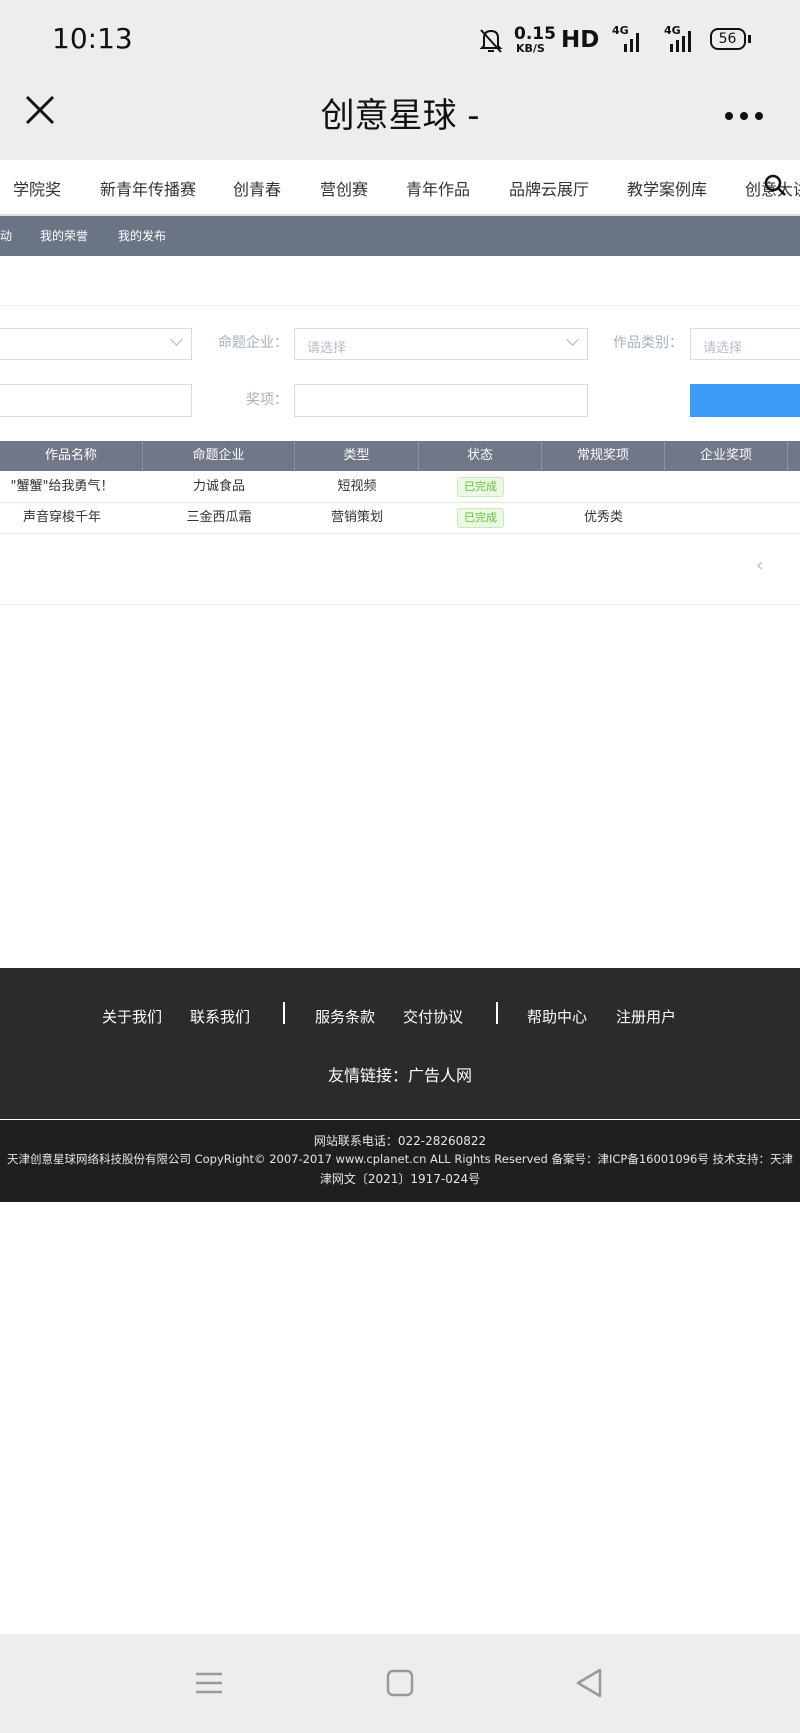 Image resolution: width=800 pixels, height=1733 pixels. Describe the element at coordinates (491, 42) in the screenshot. I see `mute-bell-icon` at that location.